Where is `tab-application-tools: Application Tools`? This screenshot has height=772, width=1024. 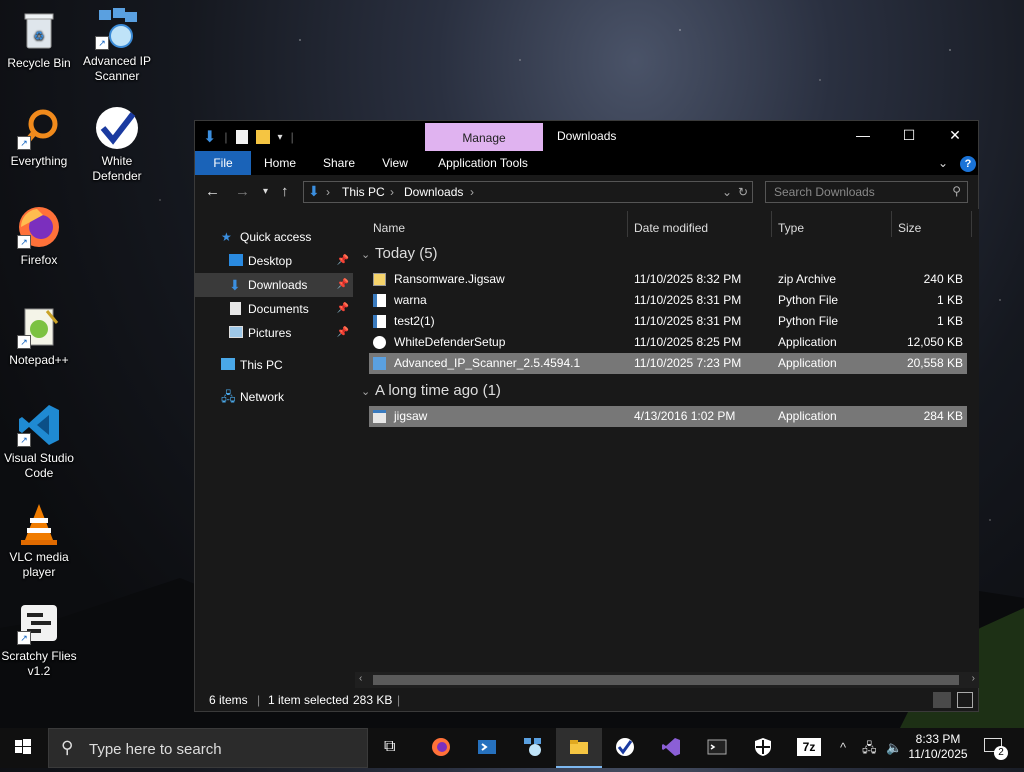 tab-application-tools: Application Tools is located at coordinates (483, 163).